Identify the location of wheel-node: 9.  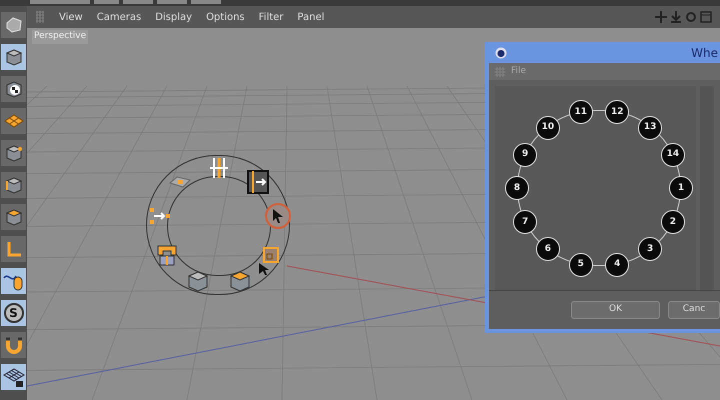
(525, 154).